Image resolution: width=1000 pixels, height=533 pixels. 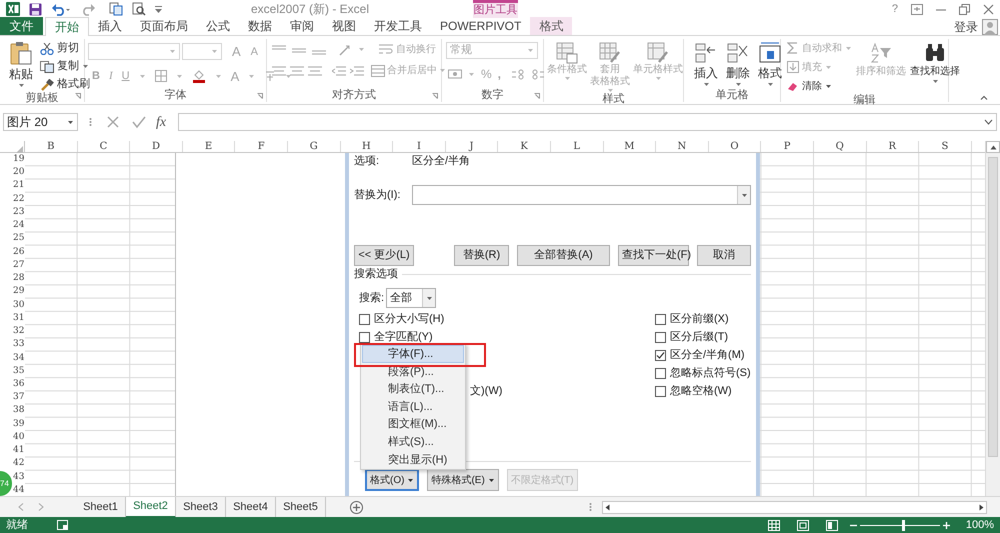 What do you see at coordinates (682, 146) in the screenshot?
I see `column-header: N` at bounding box center [682, 146].